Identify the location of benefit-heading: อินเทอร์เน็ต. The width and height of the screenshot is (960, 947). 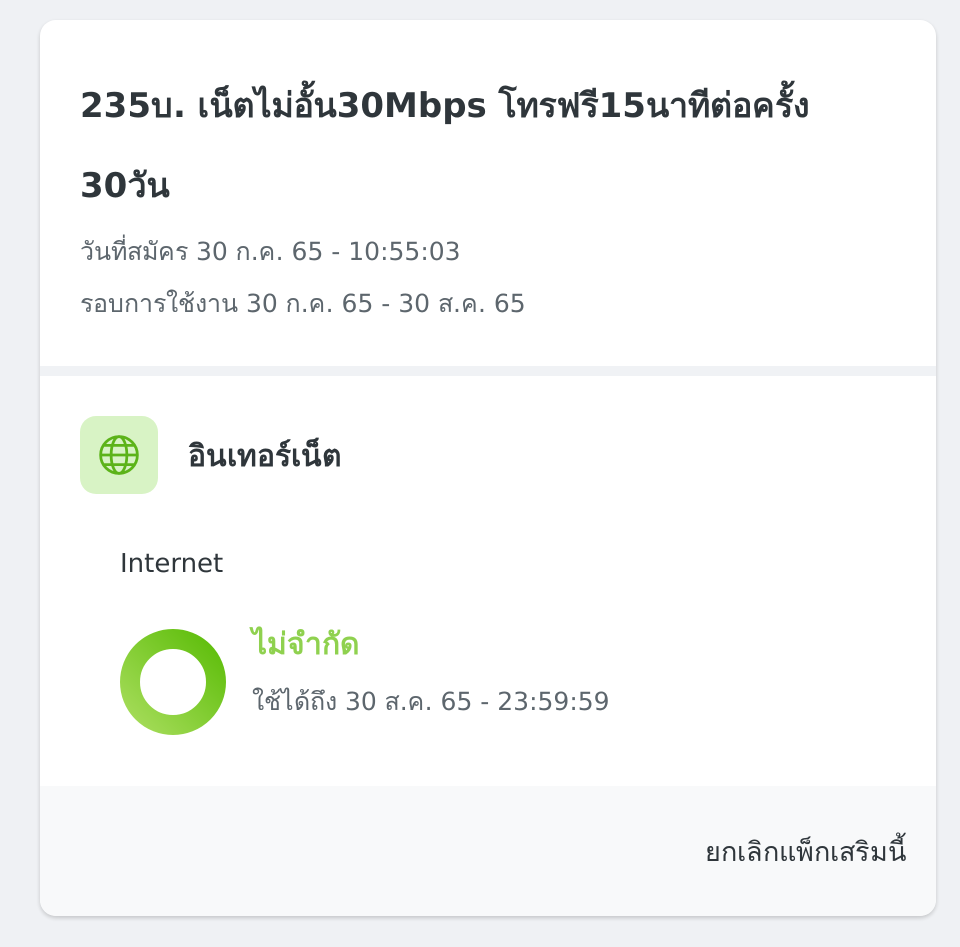
(264, 456).